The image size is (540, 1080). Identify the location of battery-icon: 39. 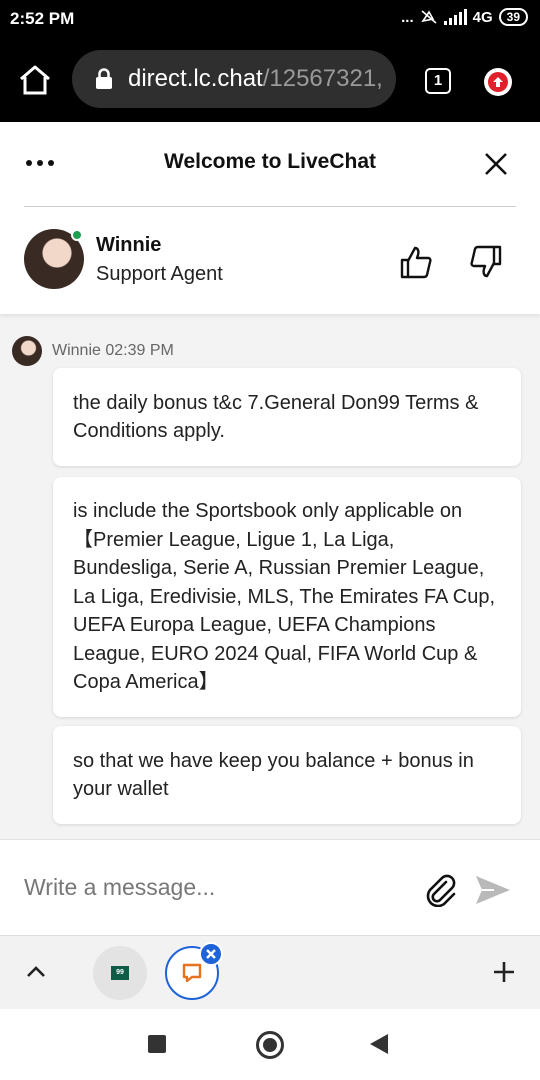
(513, 17).